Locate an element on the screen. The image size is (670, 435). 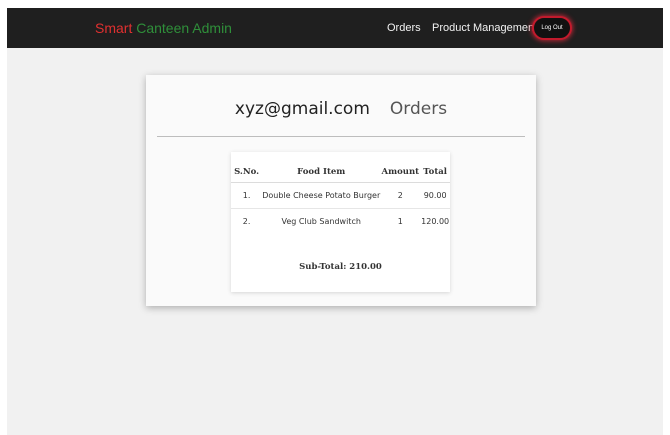
cell-amount: 1 is located at coordinates (400, 221).